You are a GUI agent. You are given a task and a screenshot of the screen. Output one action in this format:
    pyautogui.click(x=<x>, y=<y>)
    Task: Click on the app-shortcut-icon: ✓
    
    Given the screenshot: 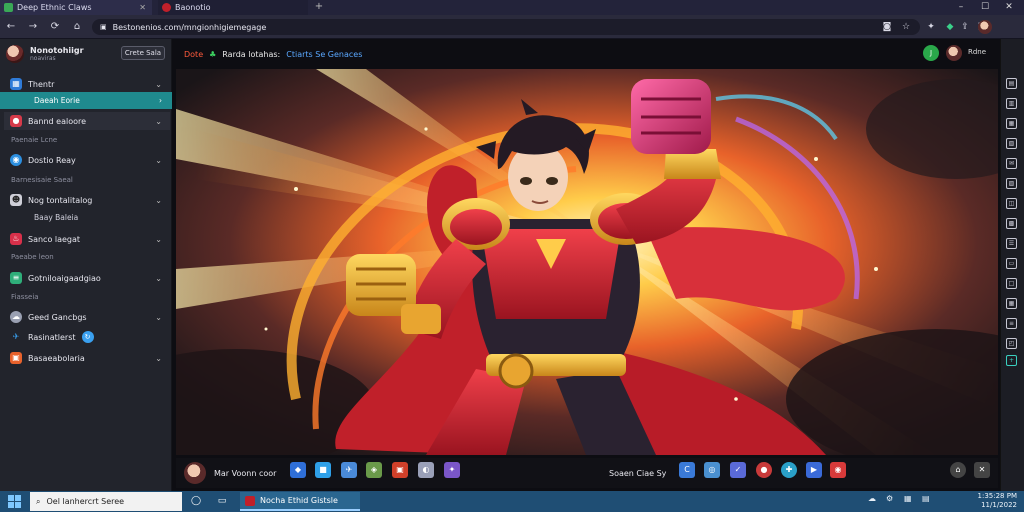 What is the action you would take?
    pyautogui.click(x=738, y=470)
    